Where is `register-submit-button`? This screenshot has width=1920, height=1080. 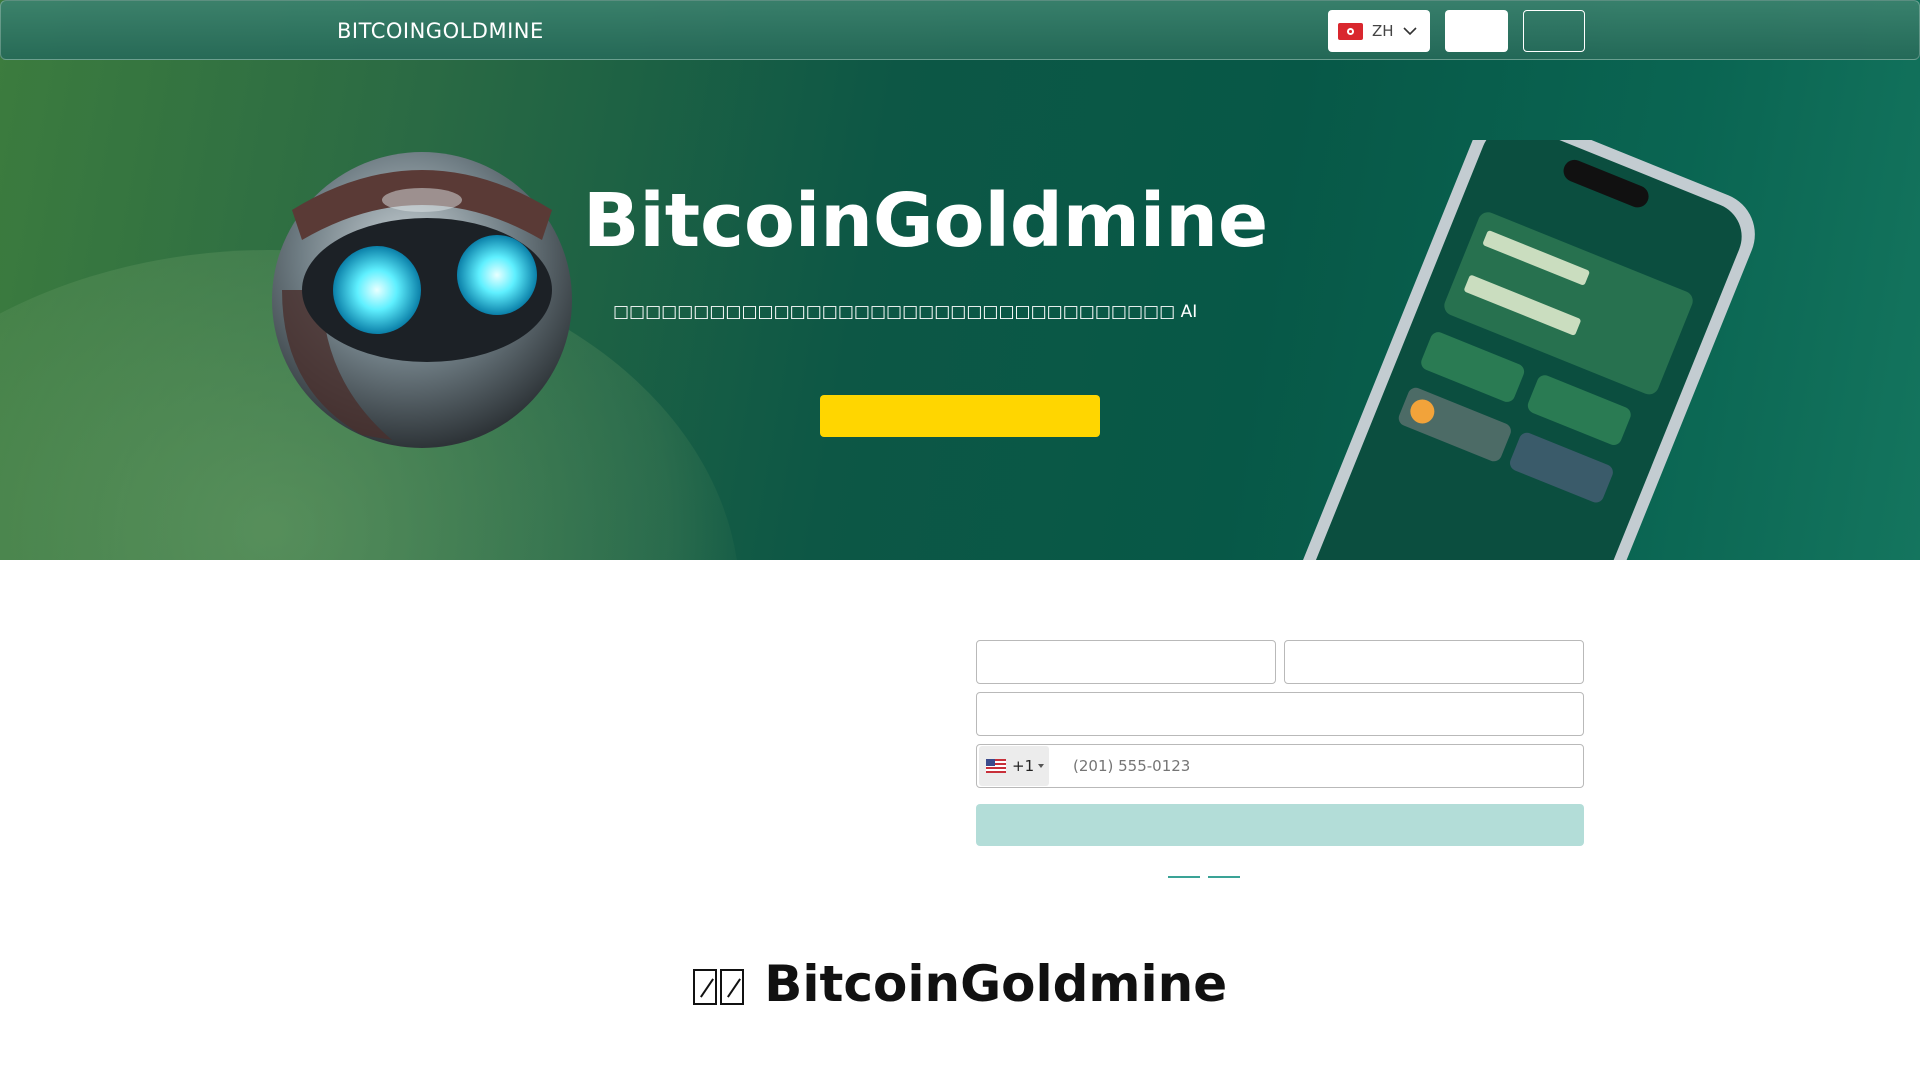 register-submit-button is located at coordinates (1280, 825).